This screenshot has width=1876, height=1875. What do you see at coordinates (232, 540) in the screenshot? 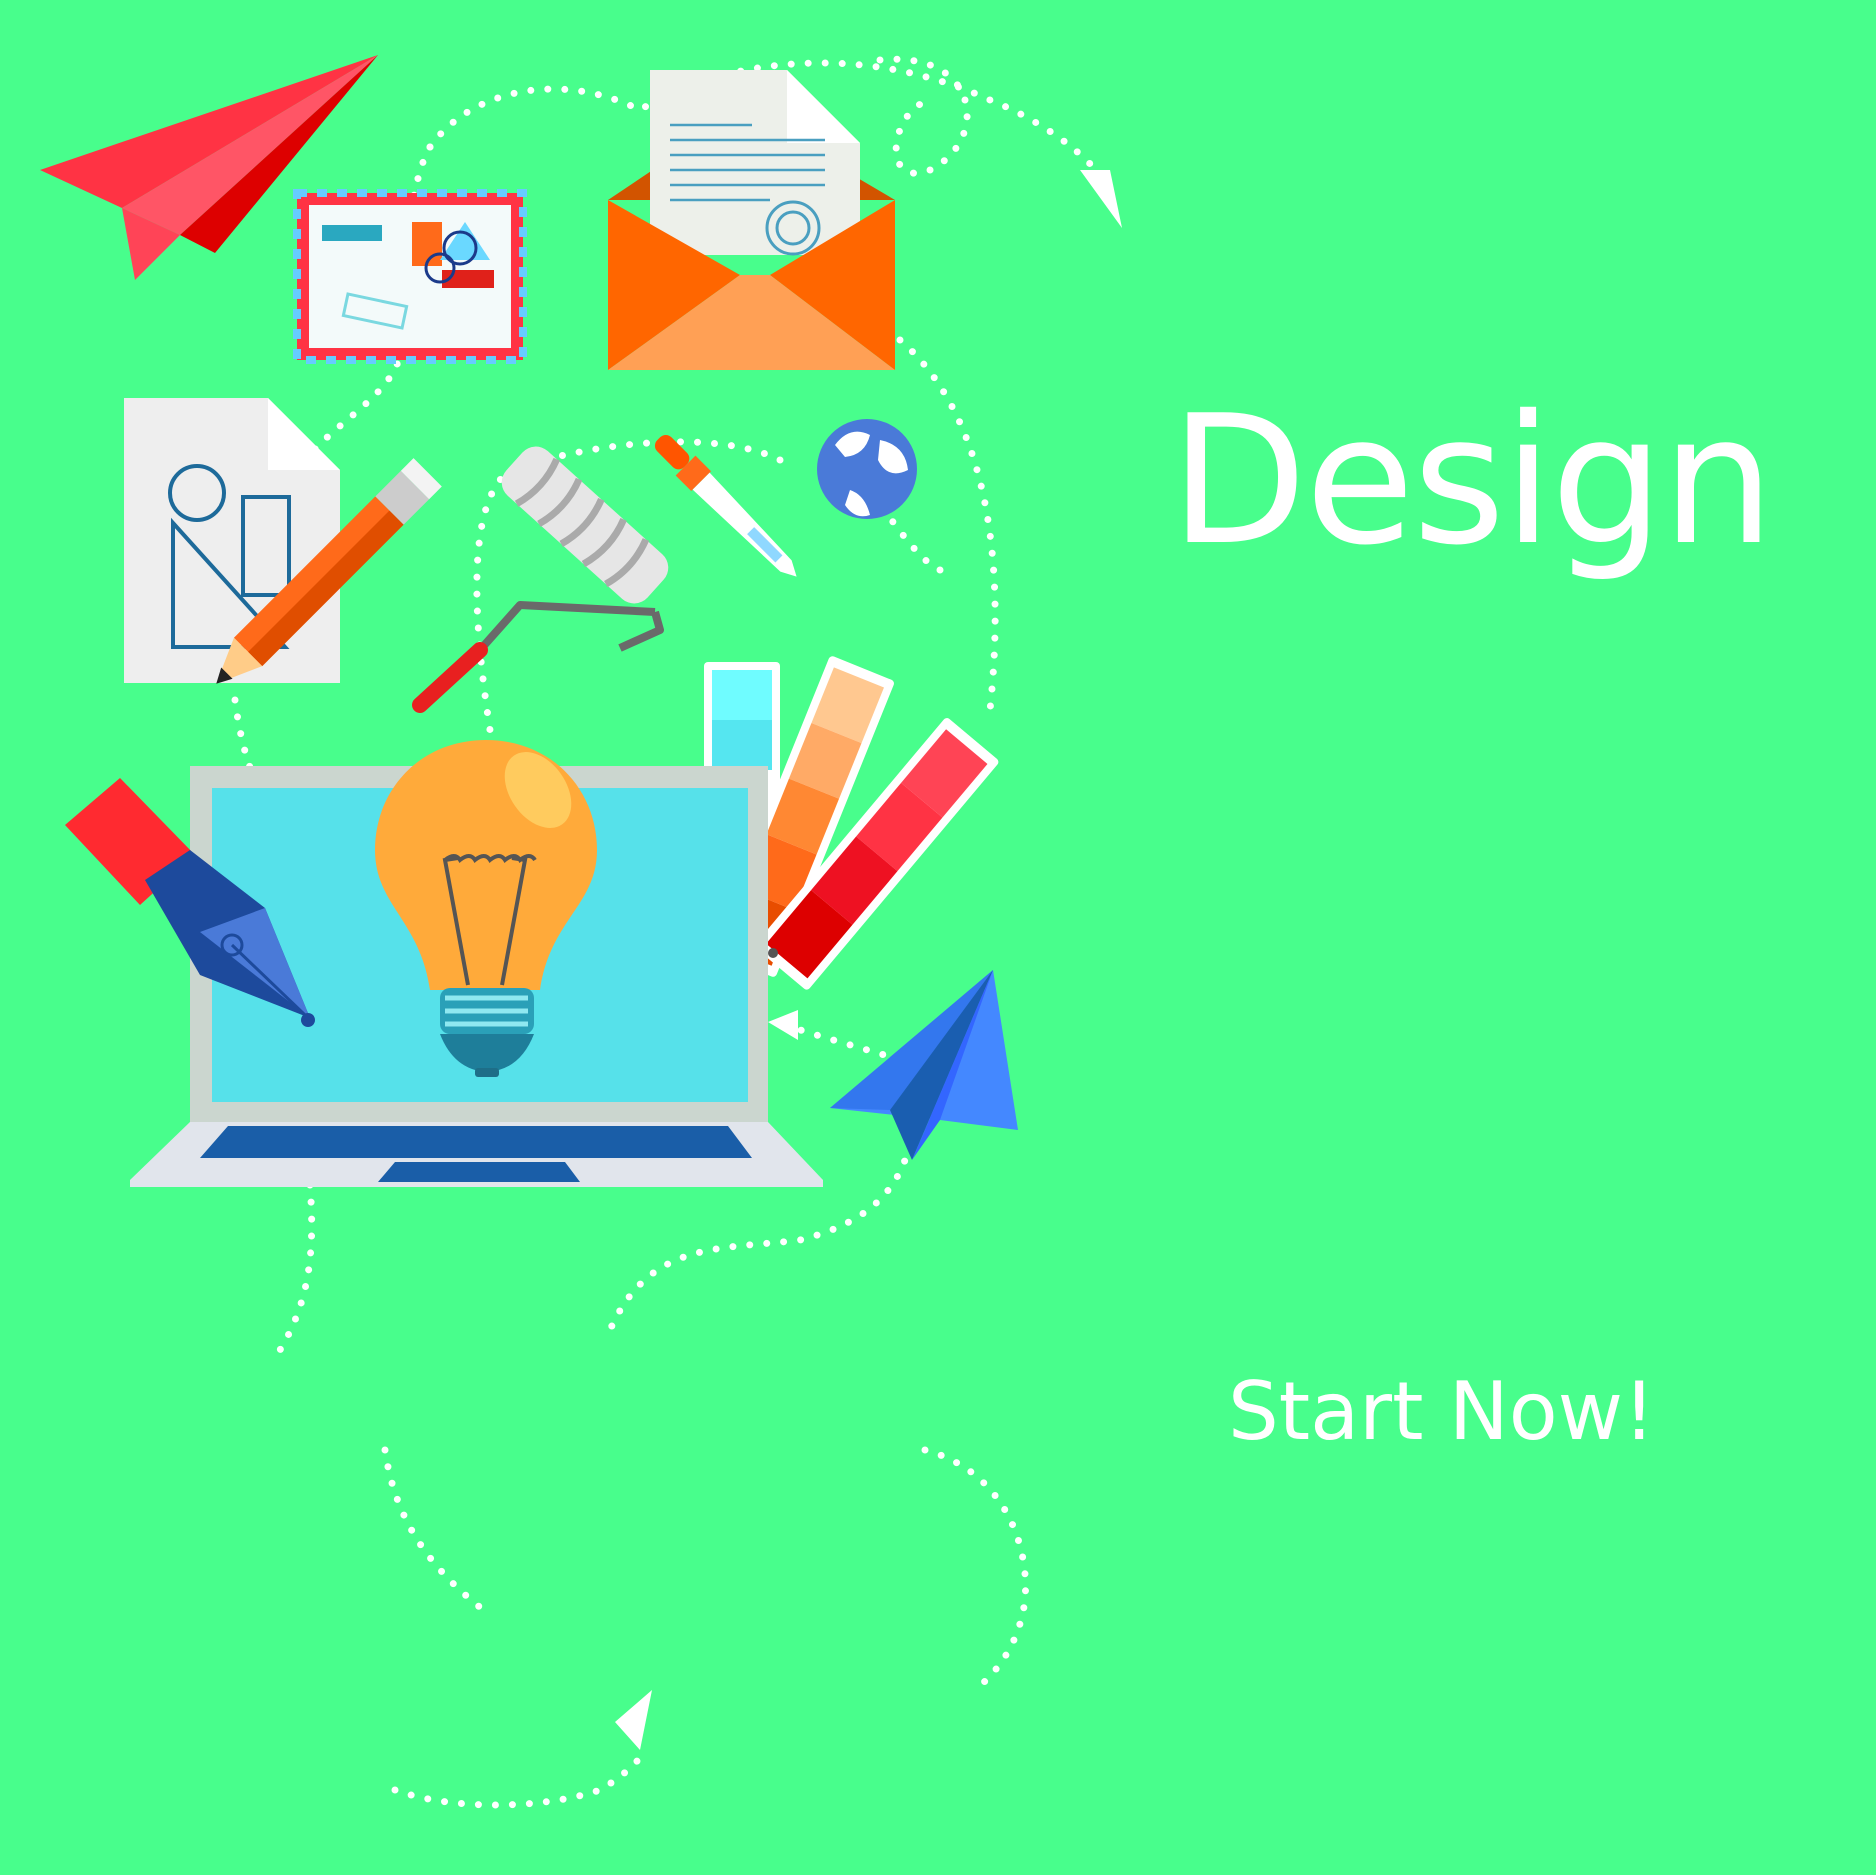
I see `document-geometry-icon` at bounding box center [232, 540].